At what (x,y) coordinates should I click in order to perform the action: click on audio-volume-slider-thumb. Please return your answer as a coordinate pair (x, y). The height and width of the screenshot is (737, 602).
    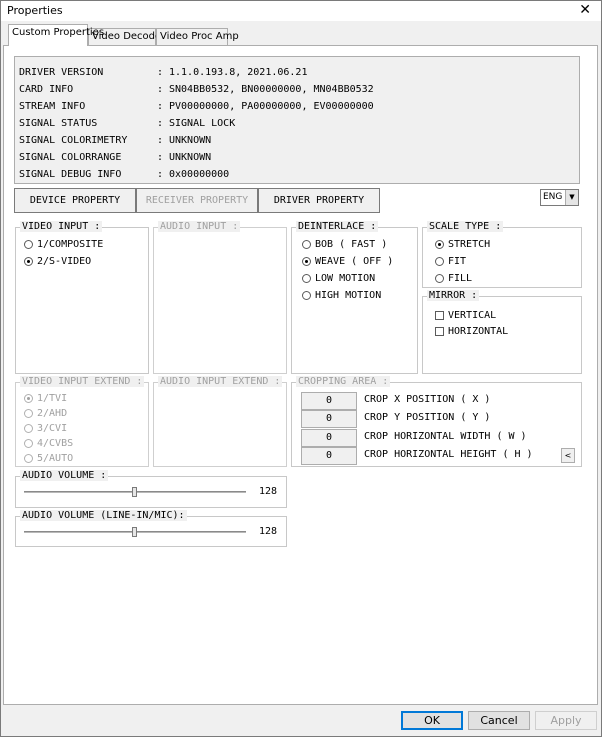
    Looking at the image, I should click on (134, 492).